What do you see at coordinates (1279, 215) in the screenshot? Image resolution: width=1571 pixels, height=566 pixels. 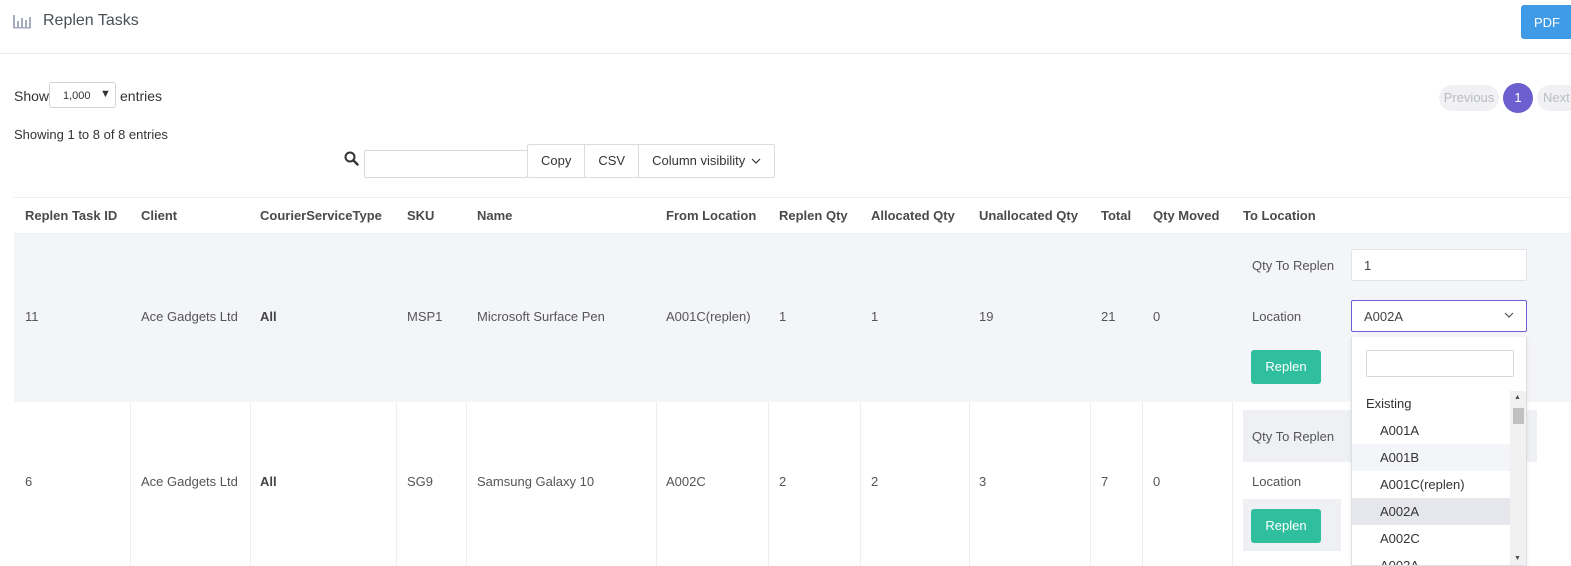 I see `col-to-location: To Location` at bounding box center [1279, 215].